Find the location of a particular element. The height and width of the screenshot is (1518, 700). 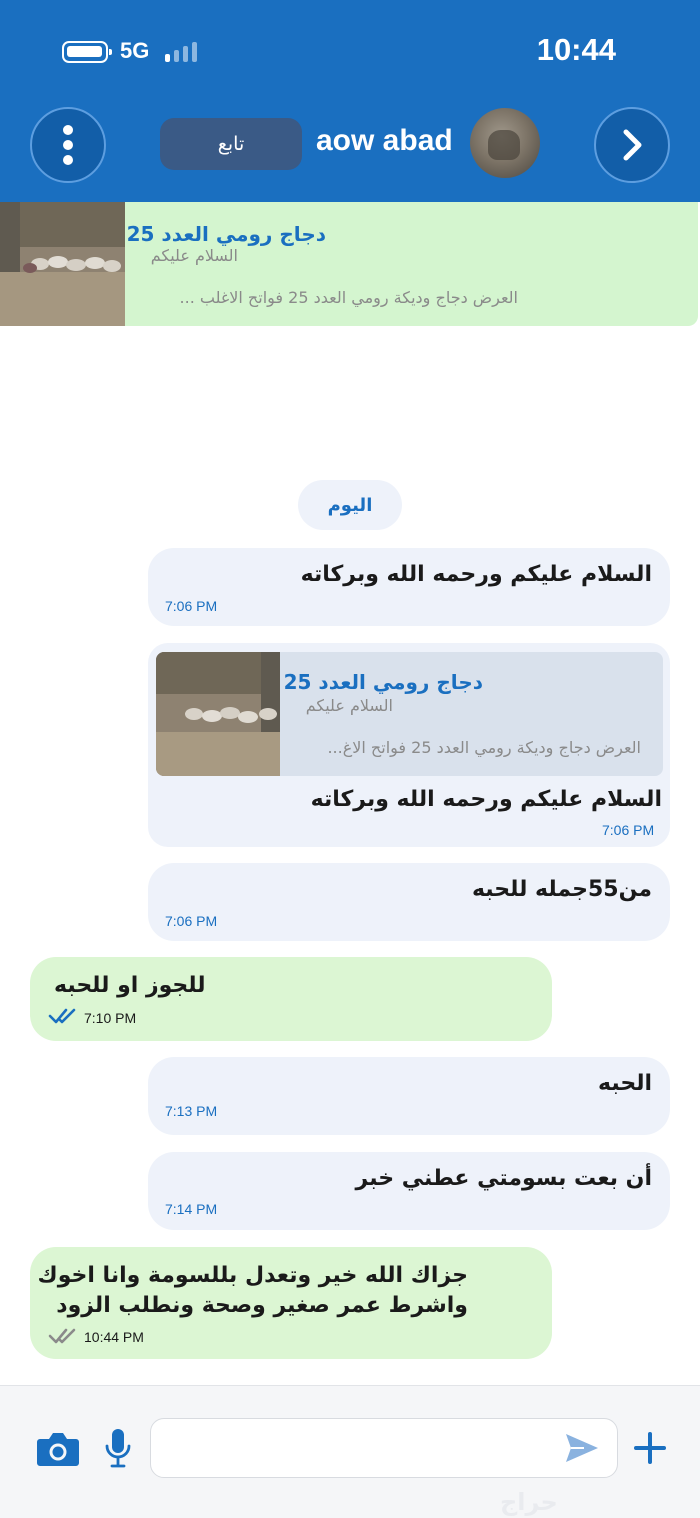

message-time: 7:14 PM is located at coordinates (191, 1209).